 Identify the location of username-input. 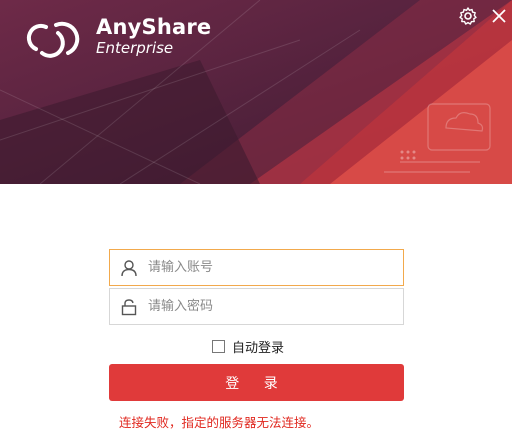
(273, 267).